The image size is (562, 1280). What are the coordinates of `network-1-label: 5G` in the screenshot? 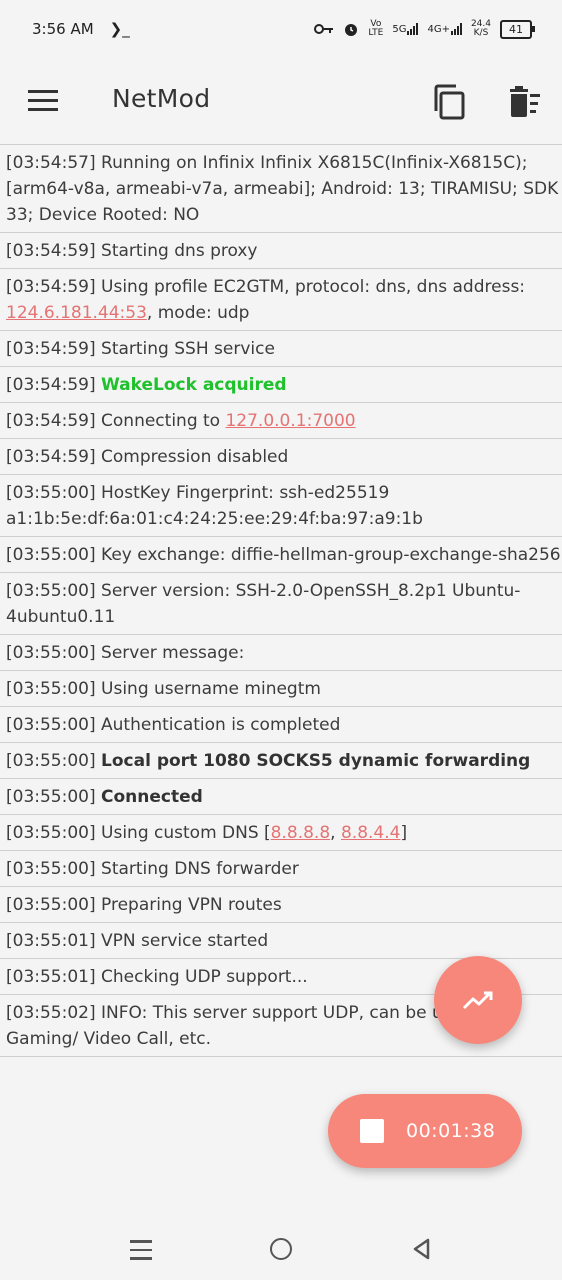 It's located at (399, 29).